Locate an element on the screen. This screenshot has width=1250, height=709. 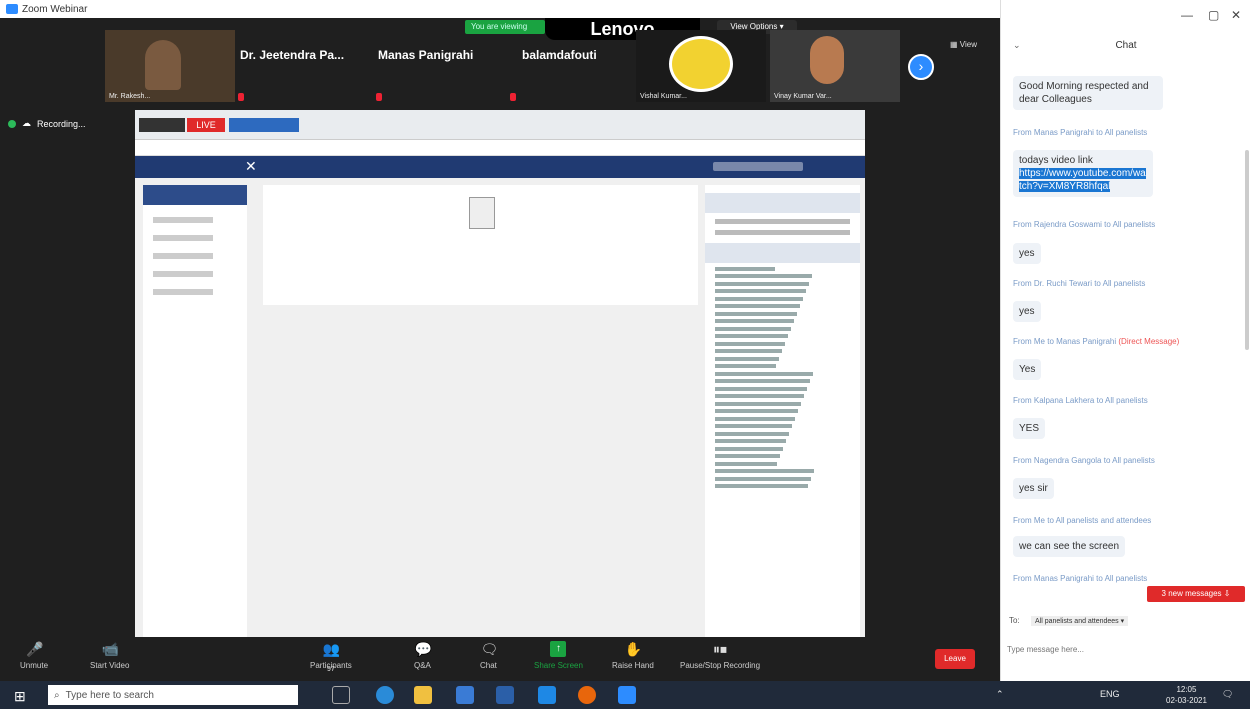
live-badge: LIVE is located at coordinates (206, 125).